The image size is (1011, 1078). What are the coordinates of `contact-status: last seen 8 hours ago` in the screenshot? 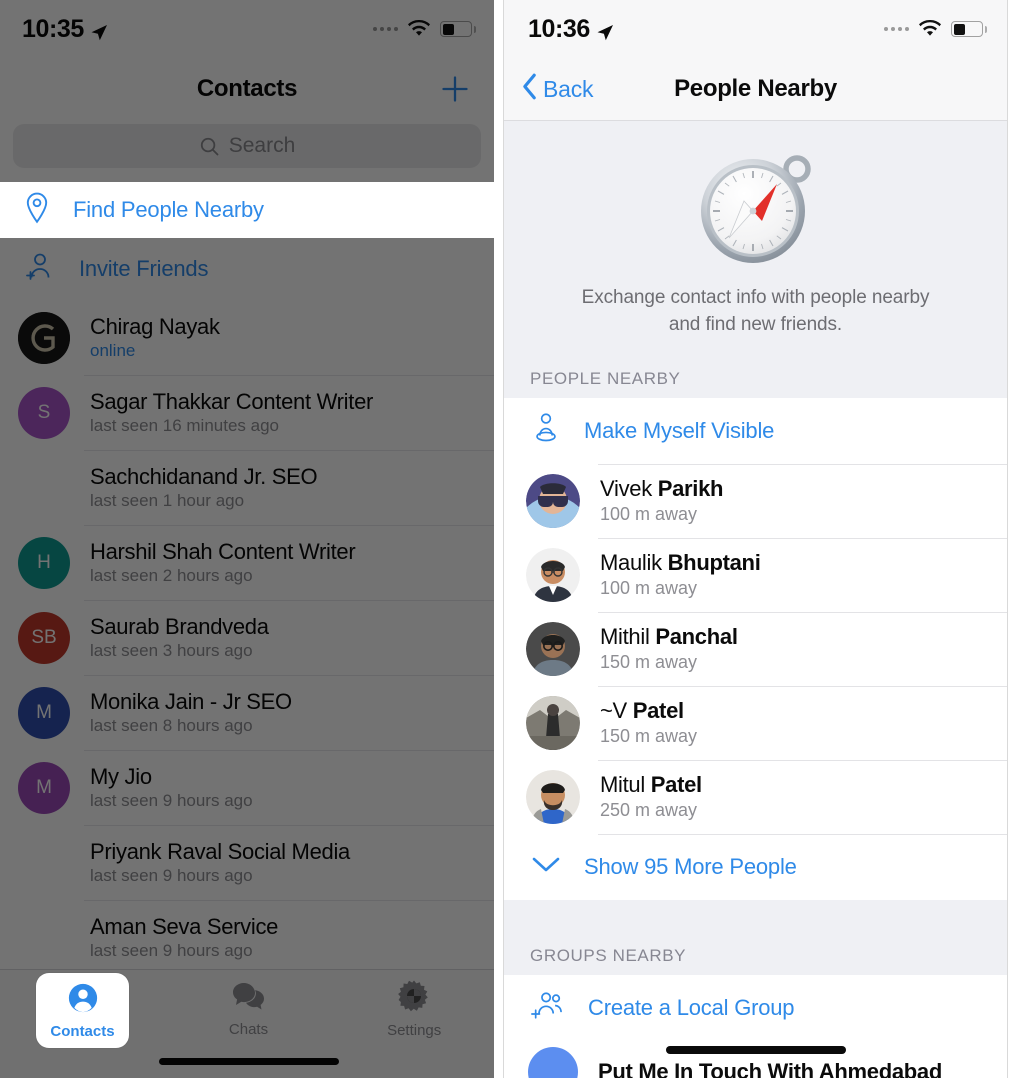 It's located at (171, 725).